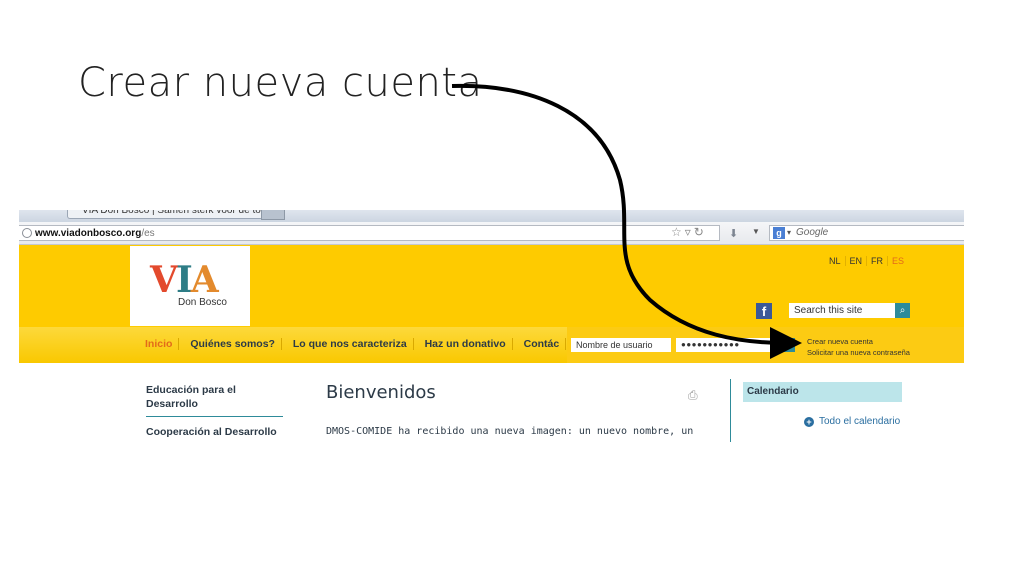 The height and width of the screenshot is (576, 1024). Describe the element at coordinates (809, 422) in the screenshot. I see `plus-icon: +` at that location.